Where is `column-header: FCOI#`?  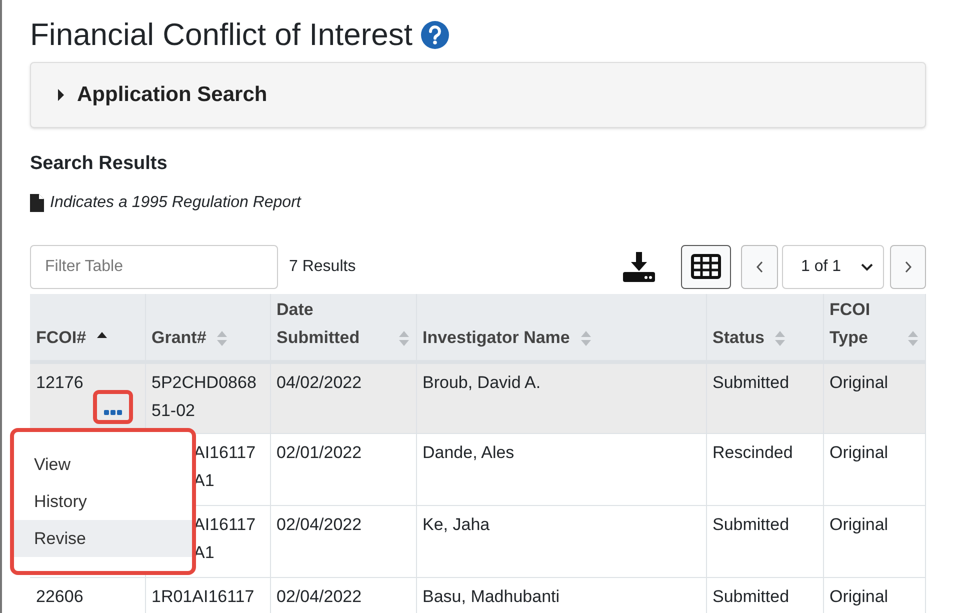 column-header: FCOI# is located at coordinates (61, 338).